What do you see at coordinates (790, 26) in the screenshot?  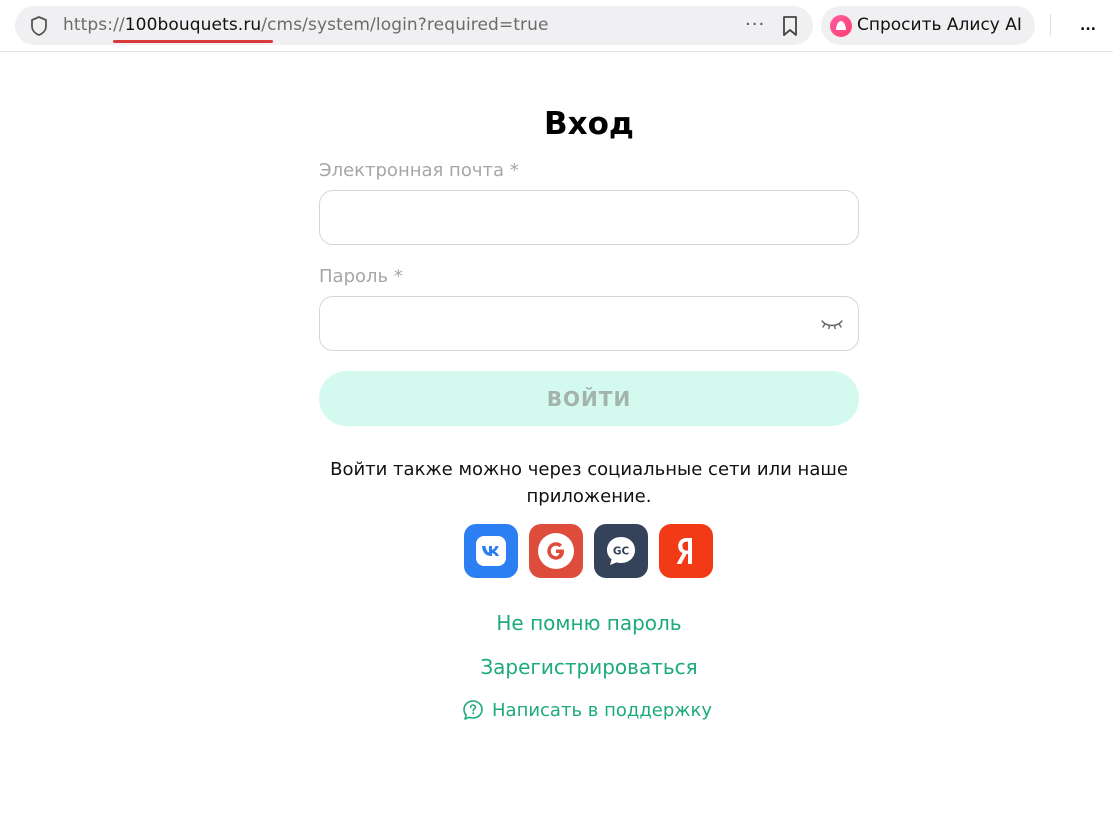 I see `bookmark-icon` at bounding box center [790, 26].